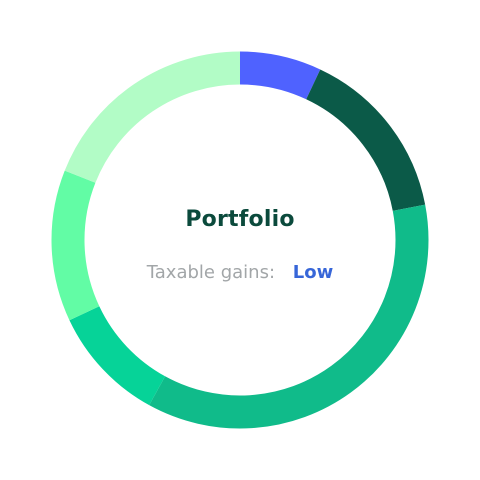 The image size is (480, 480). What do you see at coordinates (313, 272) in the screenshot?
I see `taxable-gains-value: Low` at bounding box center [313, 272].